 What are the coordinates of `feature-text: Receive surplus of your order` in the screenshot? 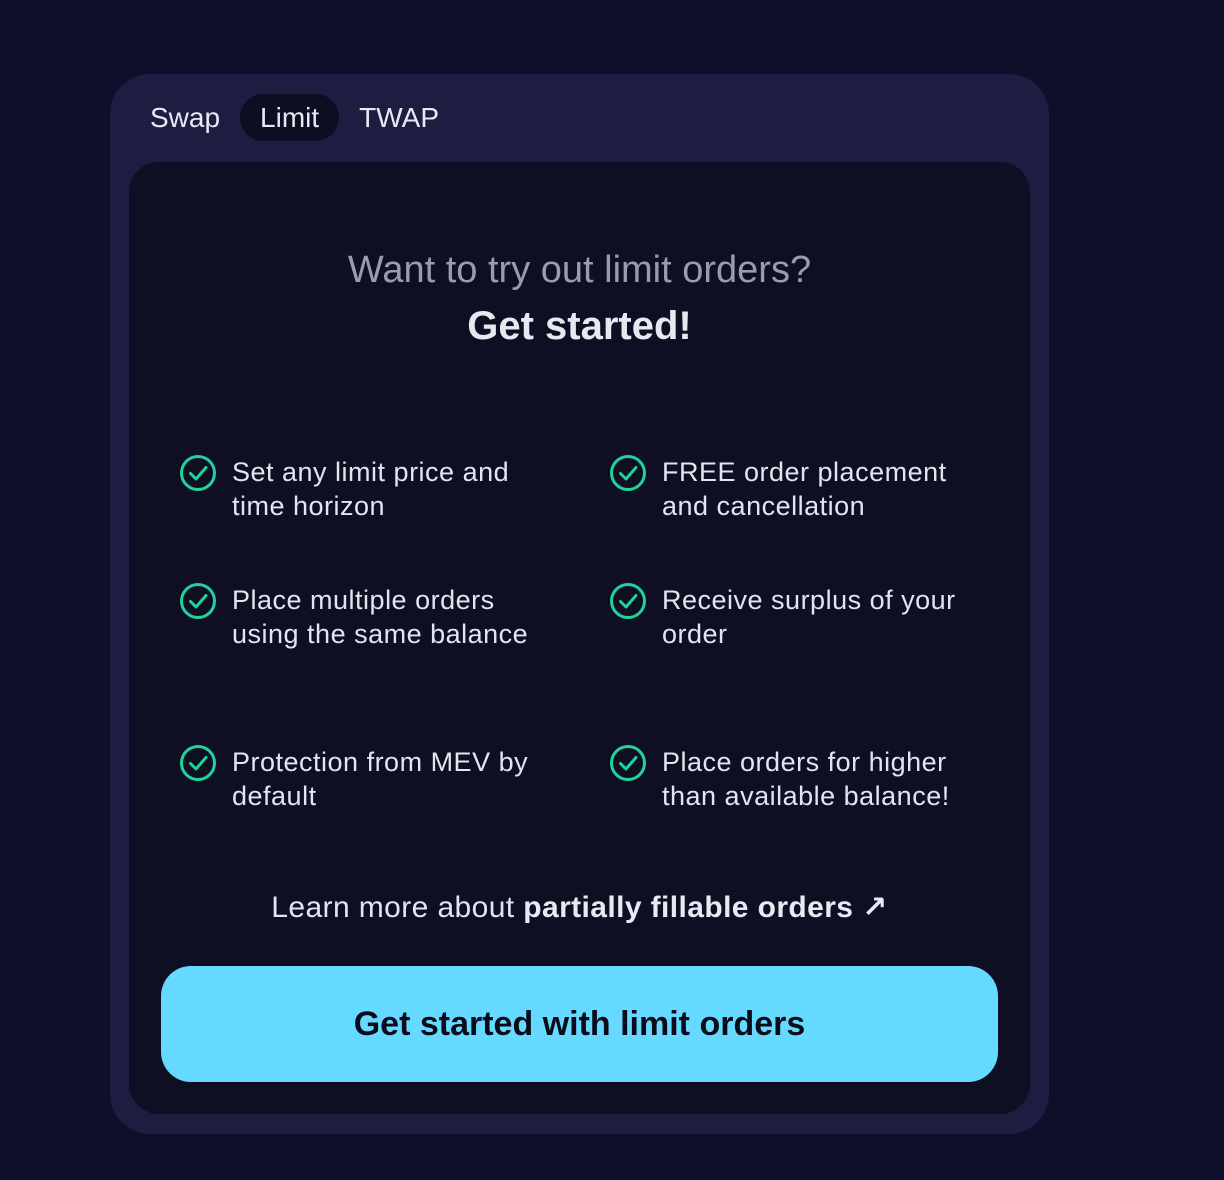 It's located at (809, 617).